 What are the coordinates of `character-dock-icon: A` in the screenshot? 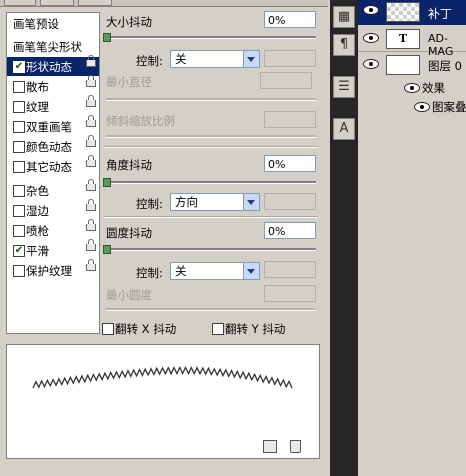 It's located at (344, 129).